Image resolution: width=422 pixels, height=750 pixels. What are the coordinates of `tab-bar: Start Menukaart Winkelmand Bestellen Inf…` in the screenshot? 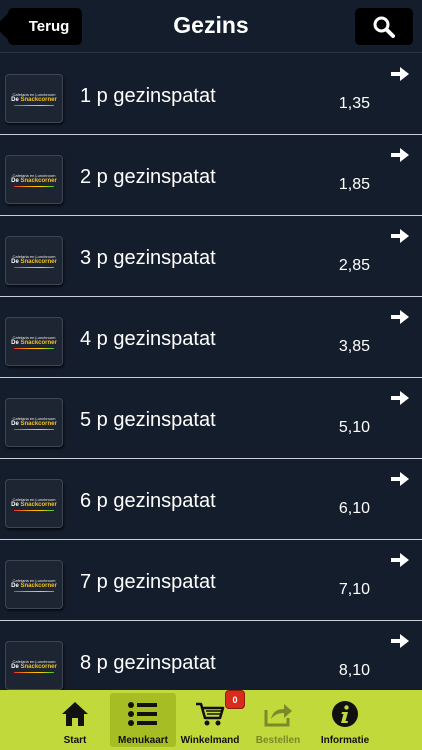 It's located at (211, 720).